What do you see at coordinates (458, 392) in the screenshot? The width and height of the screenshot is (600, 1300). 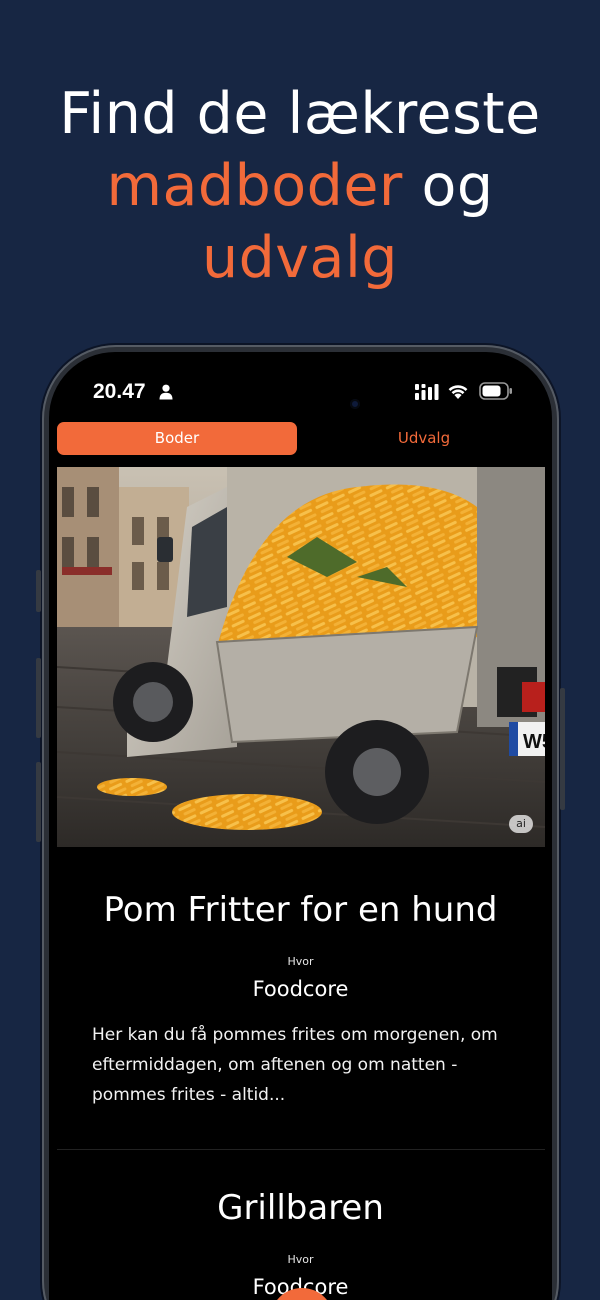 I see `wifi-icon` at bounding box center [458, 392].